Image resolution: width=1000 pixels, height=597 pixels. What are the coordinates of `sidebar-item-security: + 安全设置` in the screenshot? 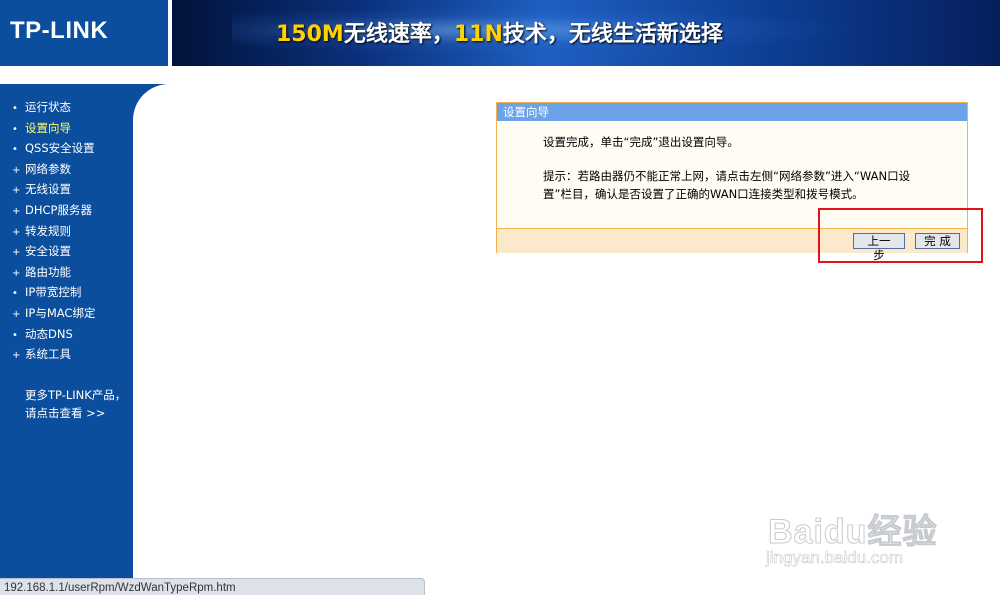 It's located at (53, 251).